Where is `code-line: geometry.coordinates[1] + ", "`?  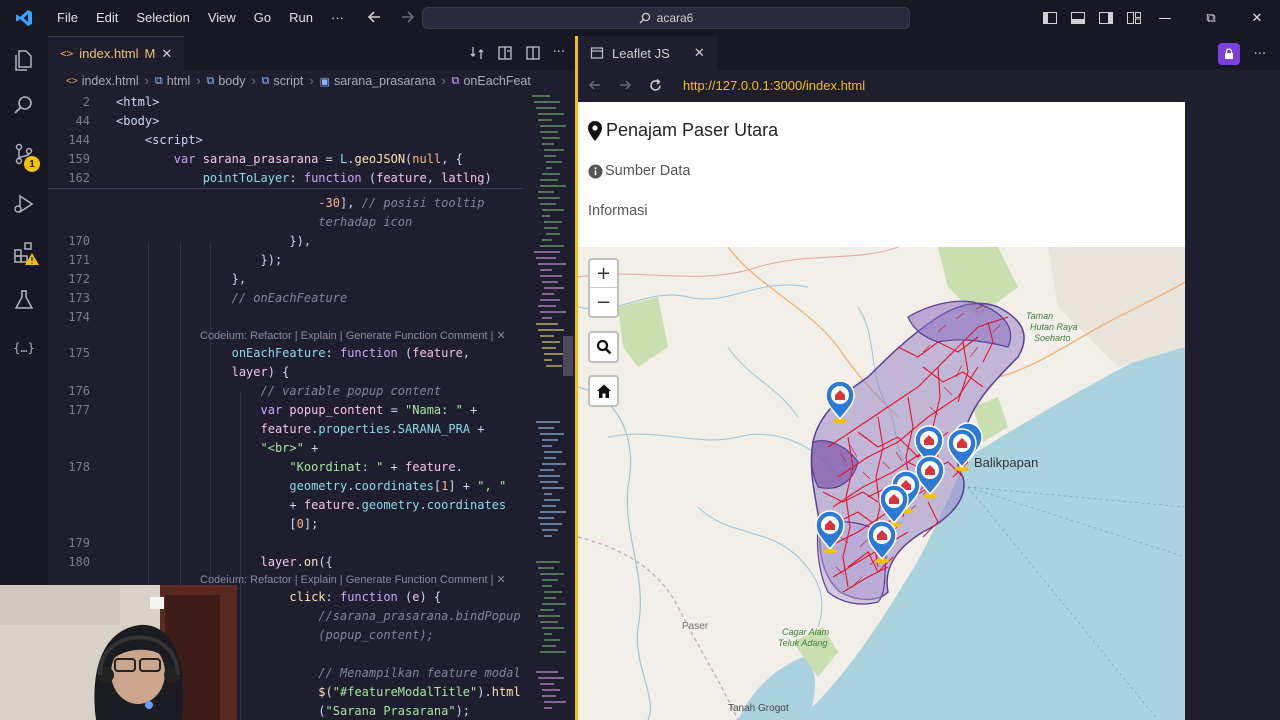 code-line: geometry.coordinates[1] + ", " is located at coordinates (398, 486).